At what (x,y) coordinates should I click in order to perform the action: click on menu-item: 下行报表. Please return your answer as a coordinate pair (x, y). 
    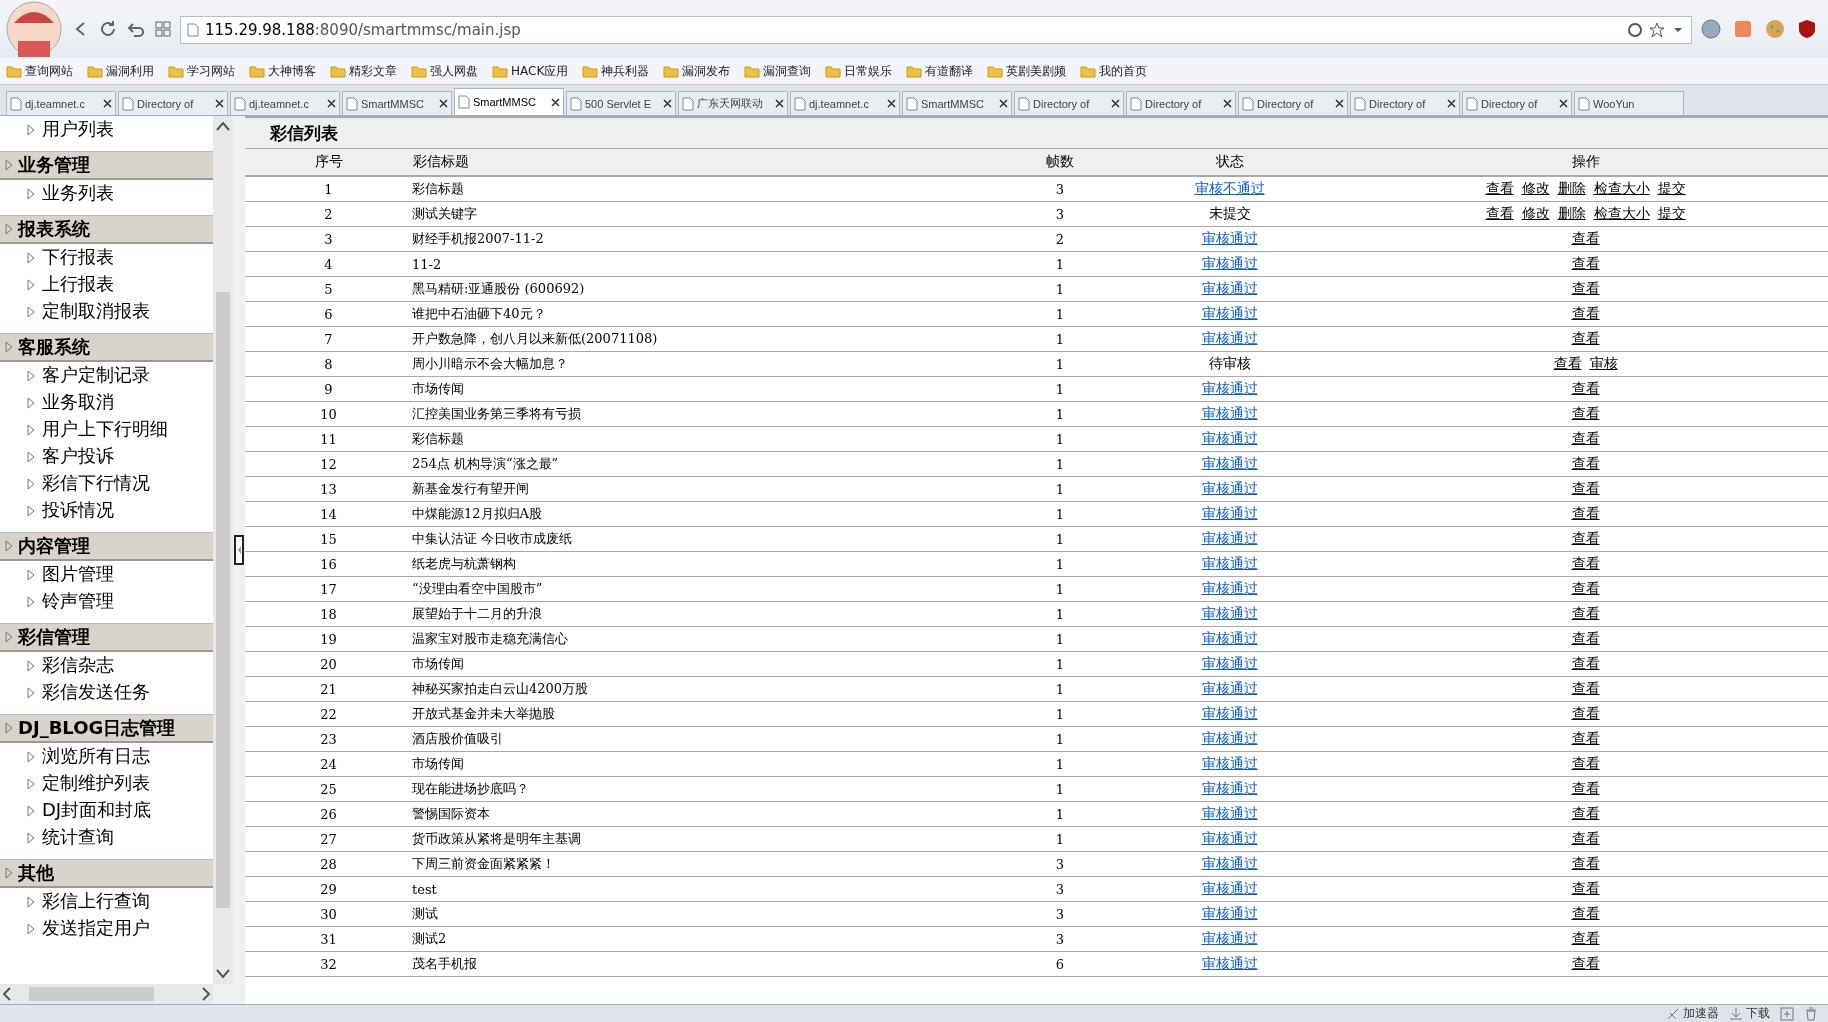
    Looking at the image, I should click on (106, 257).